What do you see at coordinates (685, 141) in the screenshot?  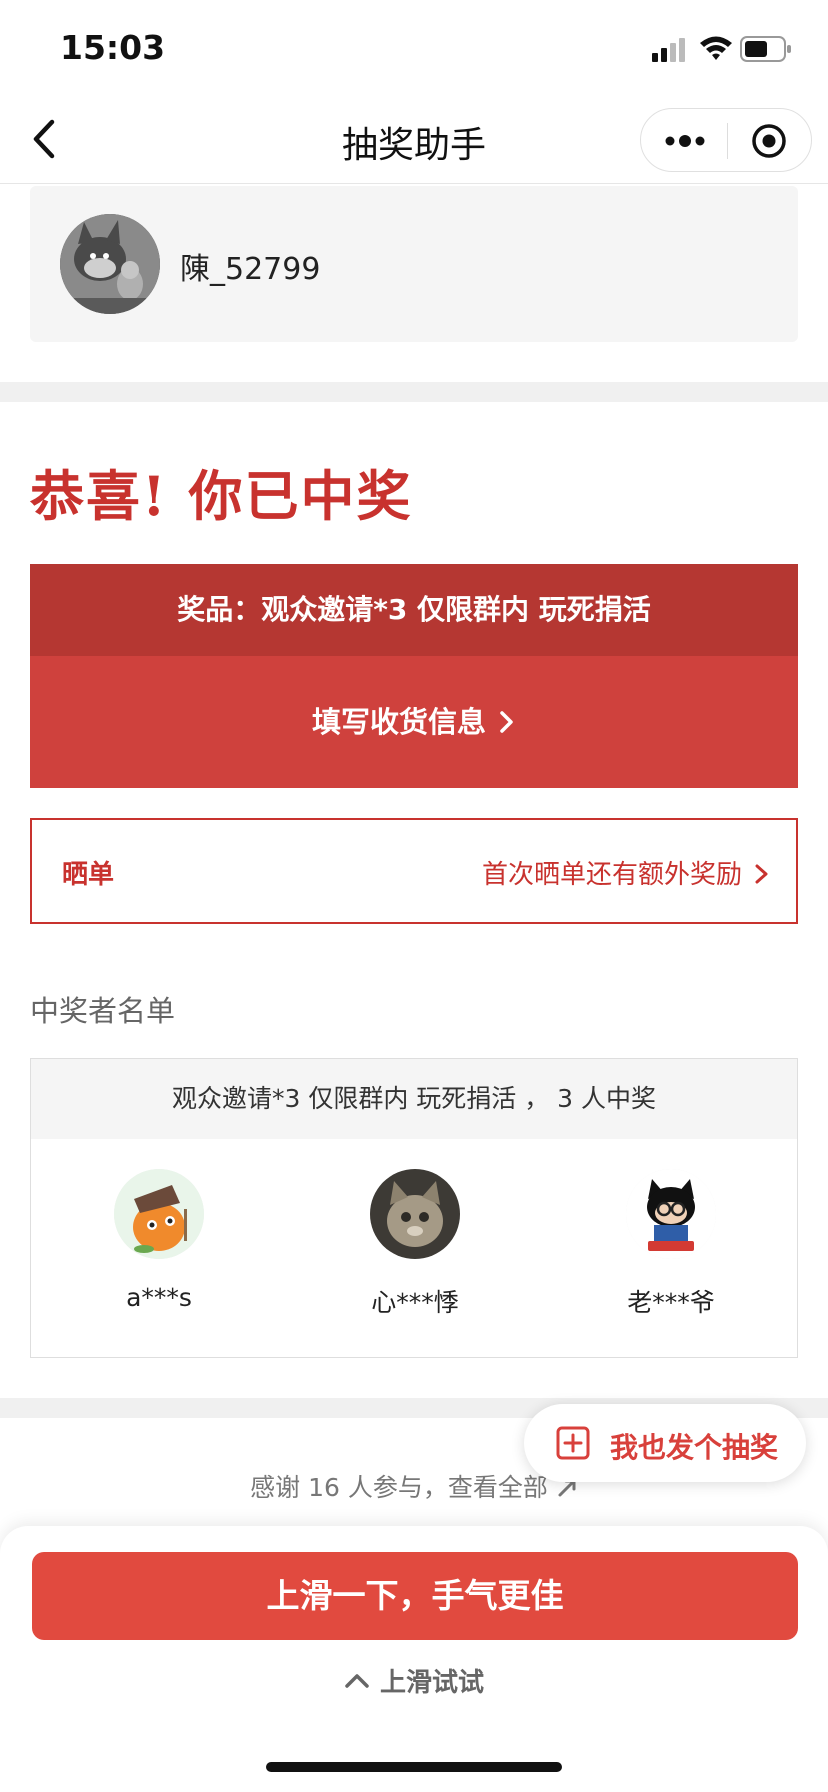 I see `more-icon` at bounding box center [685, 141].